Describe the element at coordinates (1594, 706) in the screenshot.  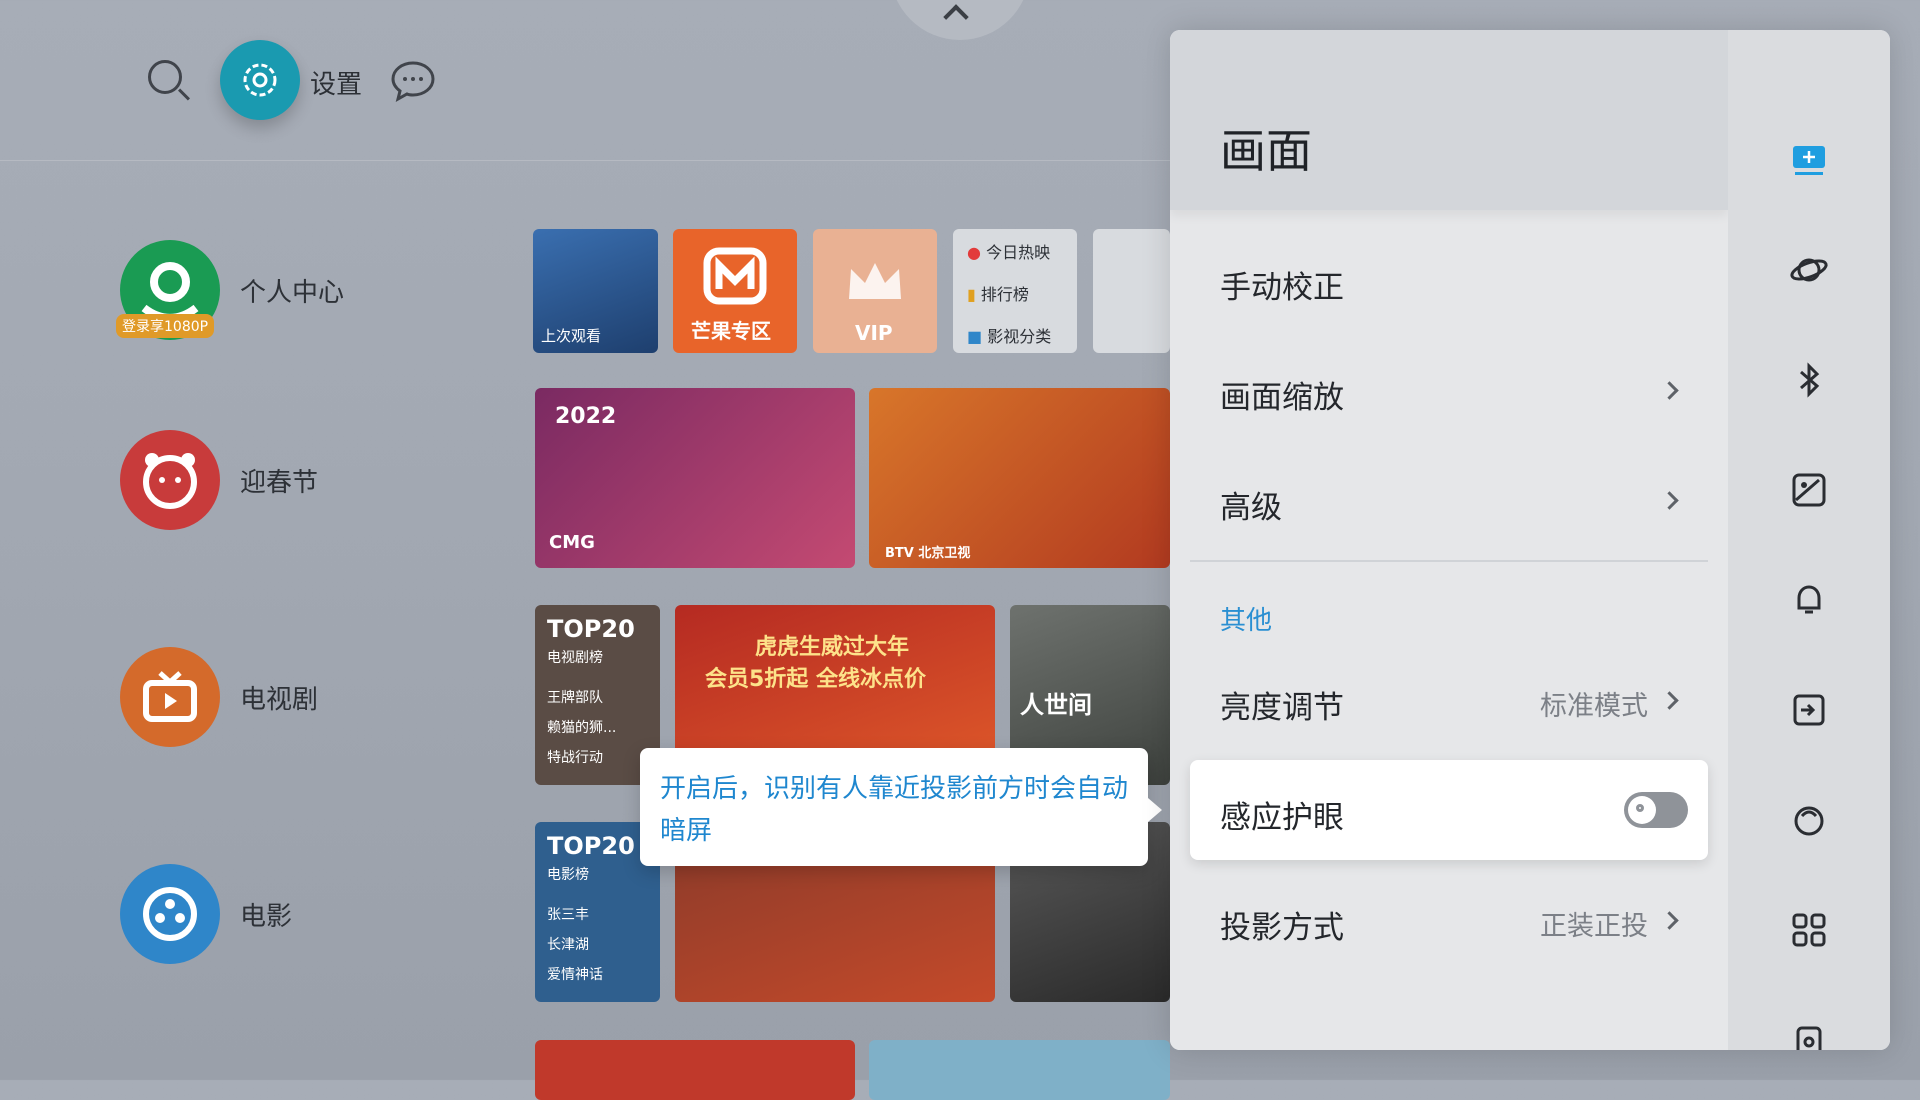
I see `brightness-value: 标准模式` at that location.